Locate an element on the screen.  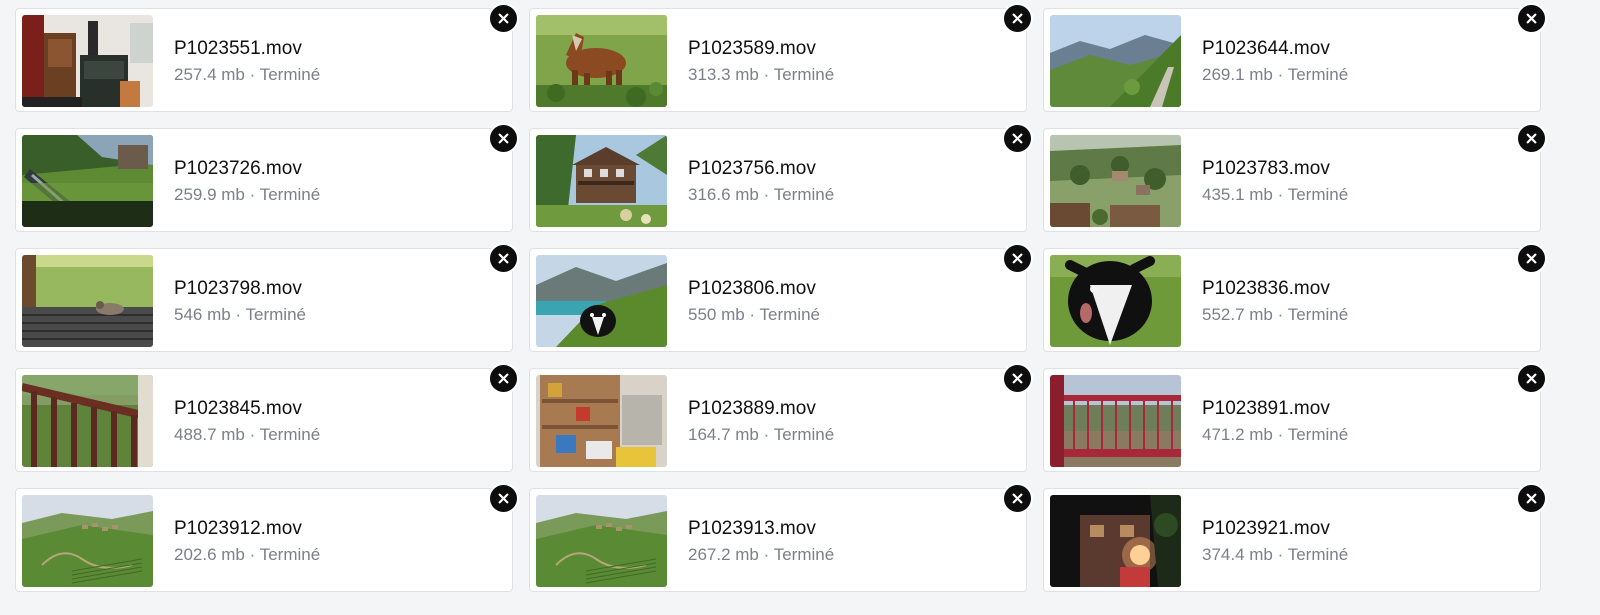
file-name: P1023889.mov is located at coordinates (752, 408).